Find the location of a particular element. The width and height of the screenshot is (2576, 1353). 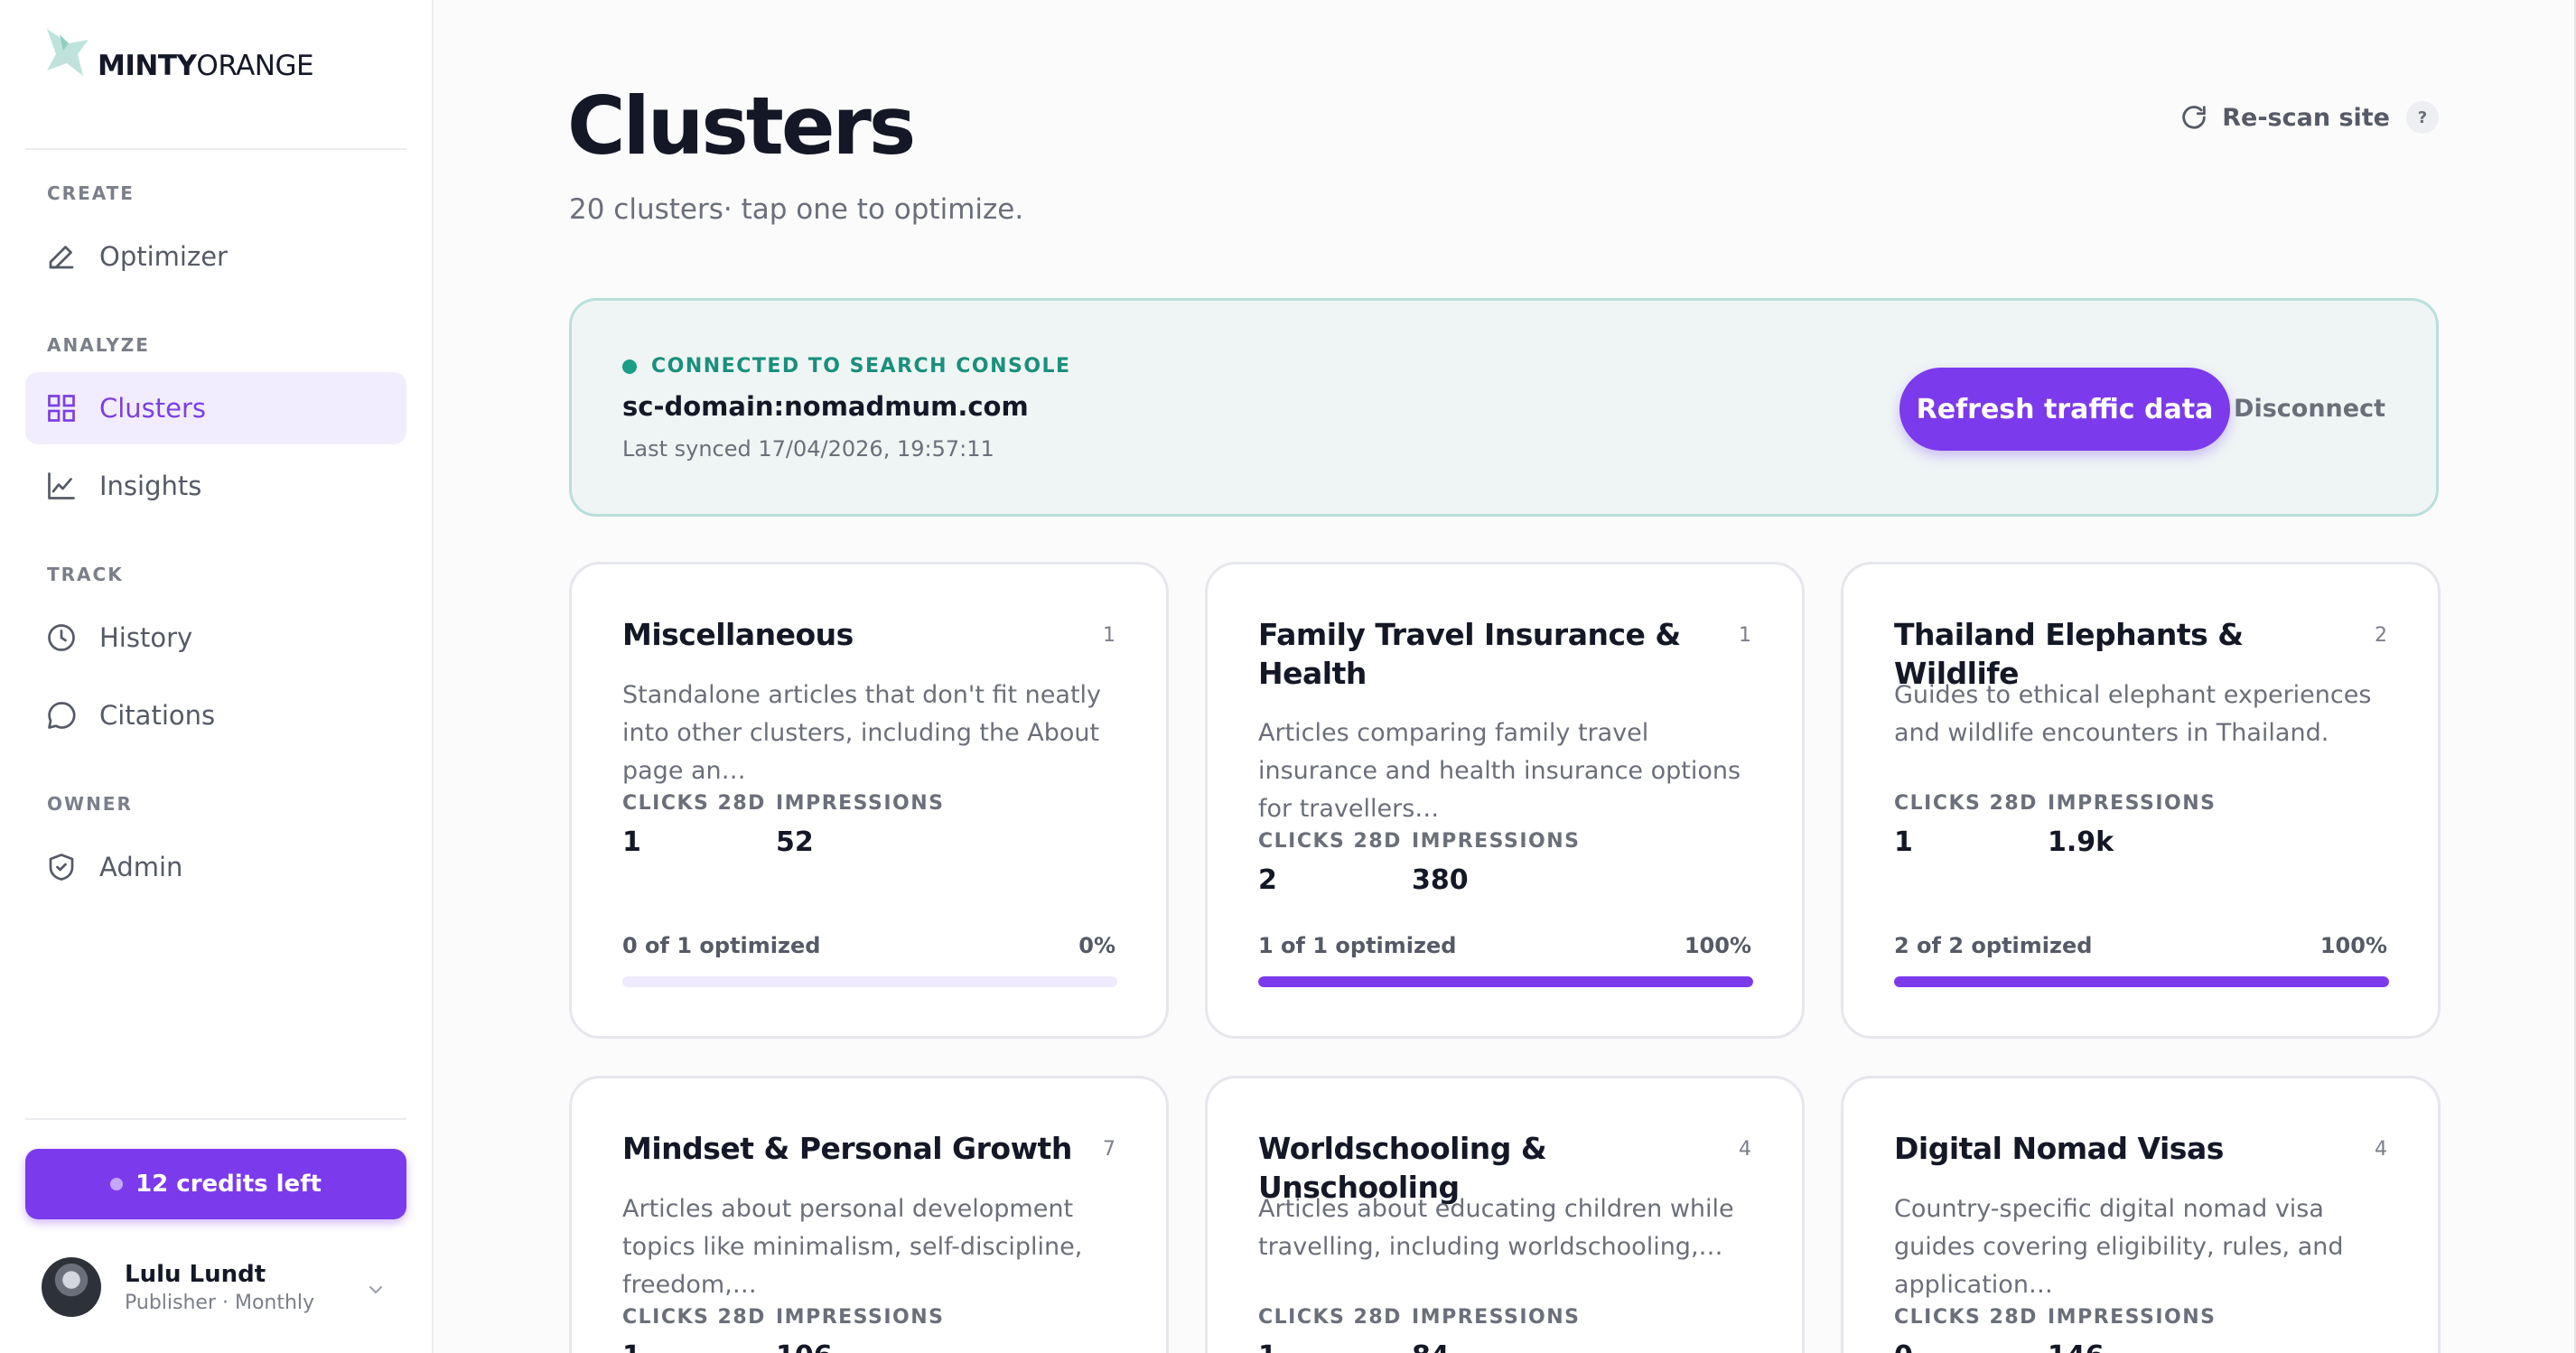

impressions-value: 380 is located at coordinates (1440, 880).